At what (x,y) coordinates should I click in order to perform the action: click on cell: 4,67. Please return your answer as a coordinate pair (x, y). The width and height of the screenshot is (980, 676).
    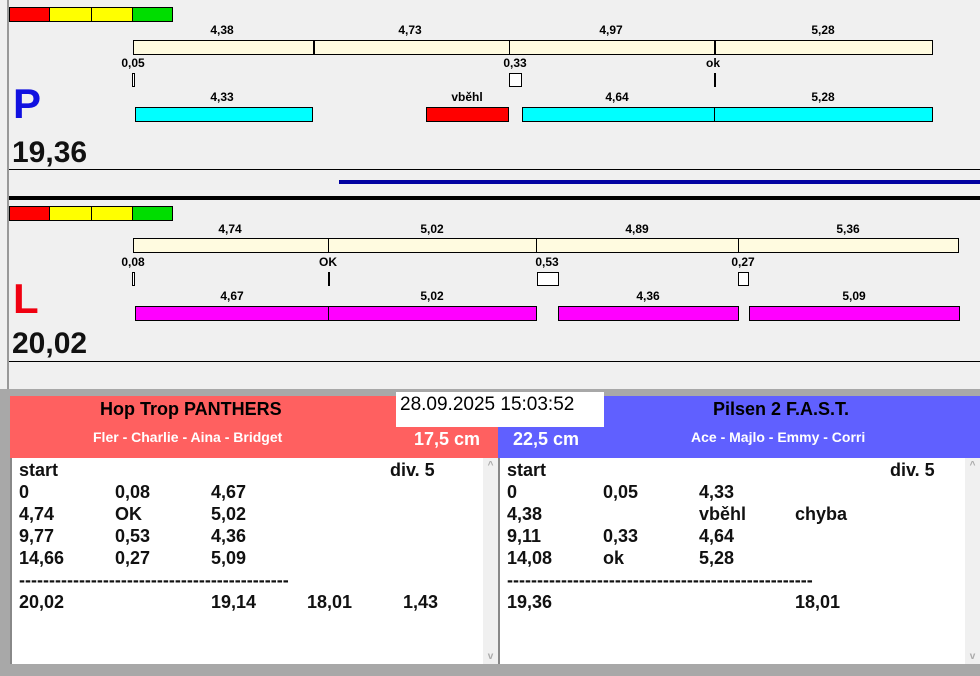
    Looking at the image, I should click on (229, 492).